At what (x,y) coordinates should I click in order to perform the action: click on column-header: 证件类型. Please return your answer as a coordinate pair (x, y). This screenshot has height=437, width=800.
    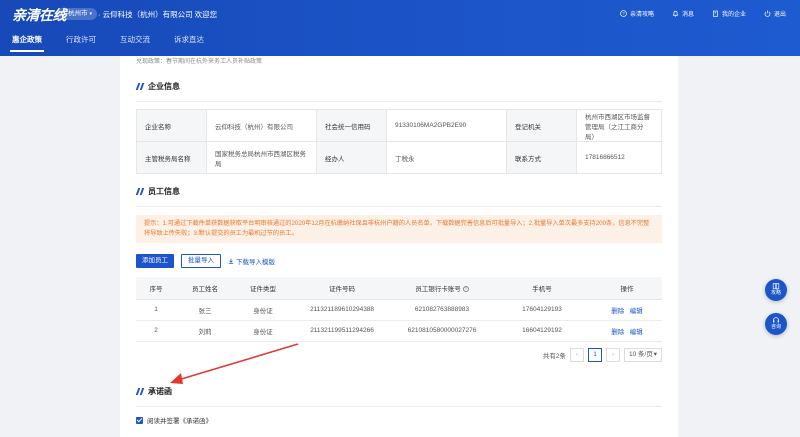
    Looking at the image, I should click on (263, 288).